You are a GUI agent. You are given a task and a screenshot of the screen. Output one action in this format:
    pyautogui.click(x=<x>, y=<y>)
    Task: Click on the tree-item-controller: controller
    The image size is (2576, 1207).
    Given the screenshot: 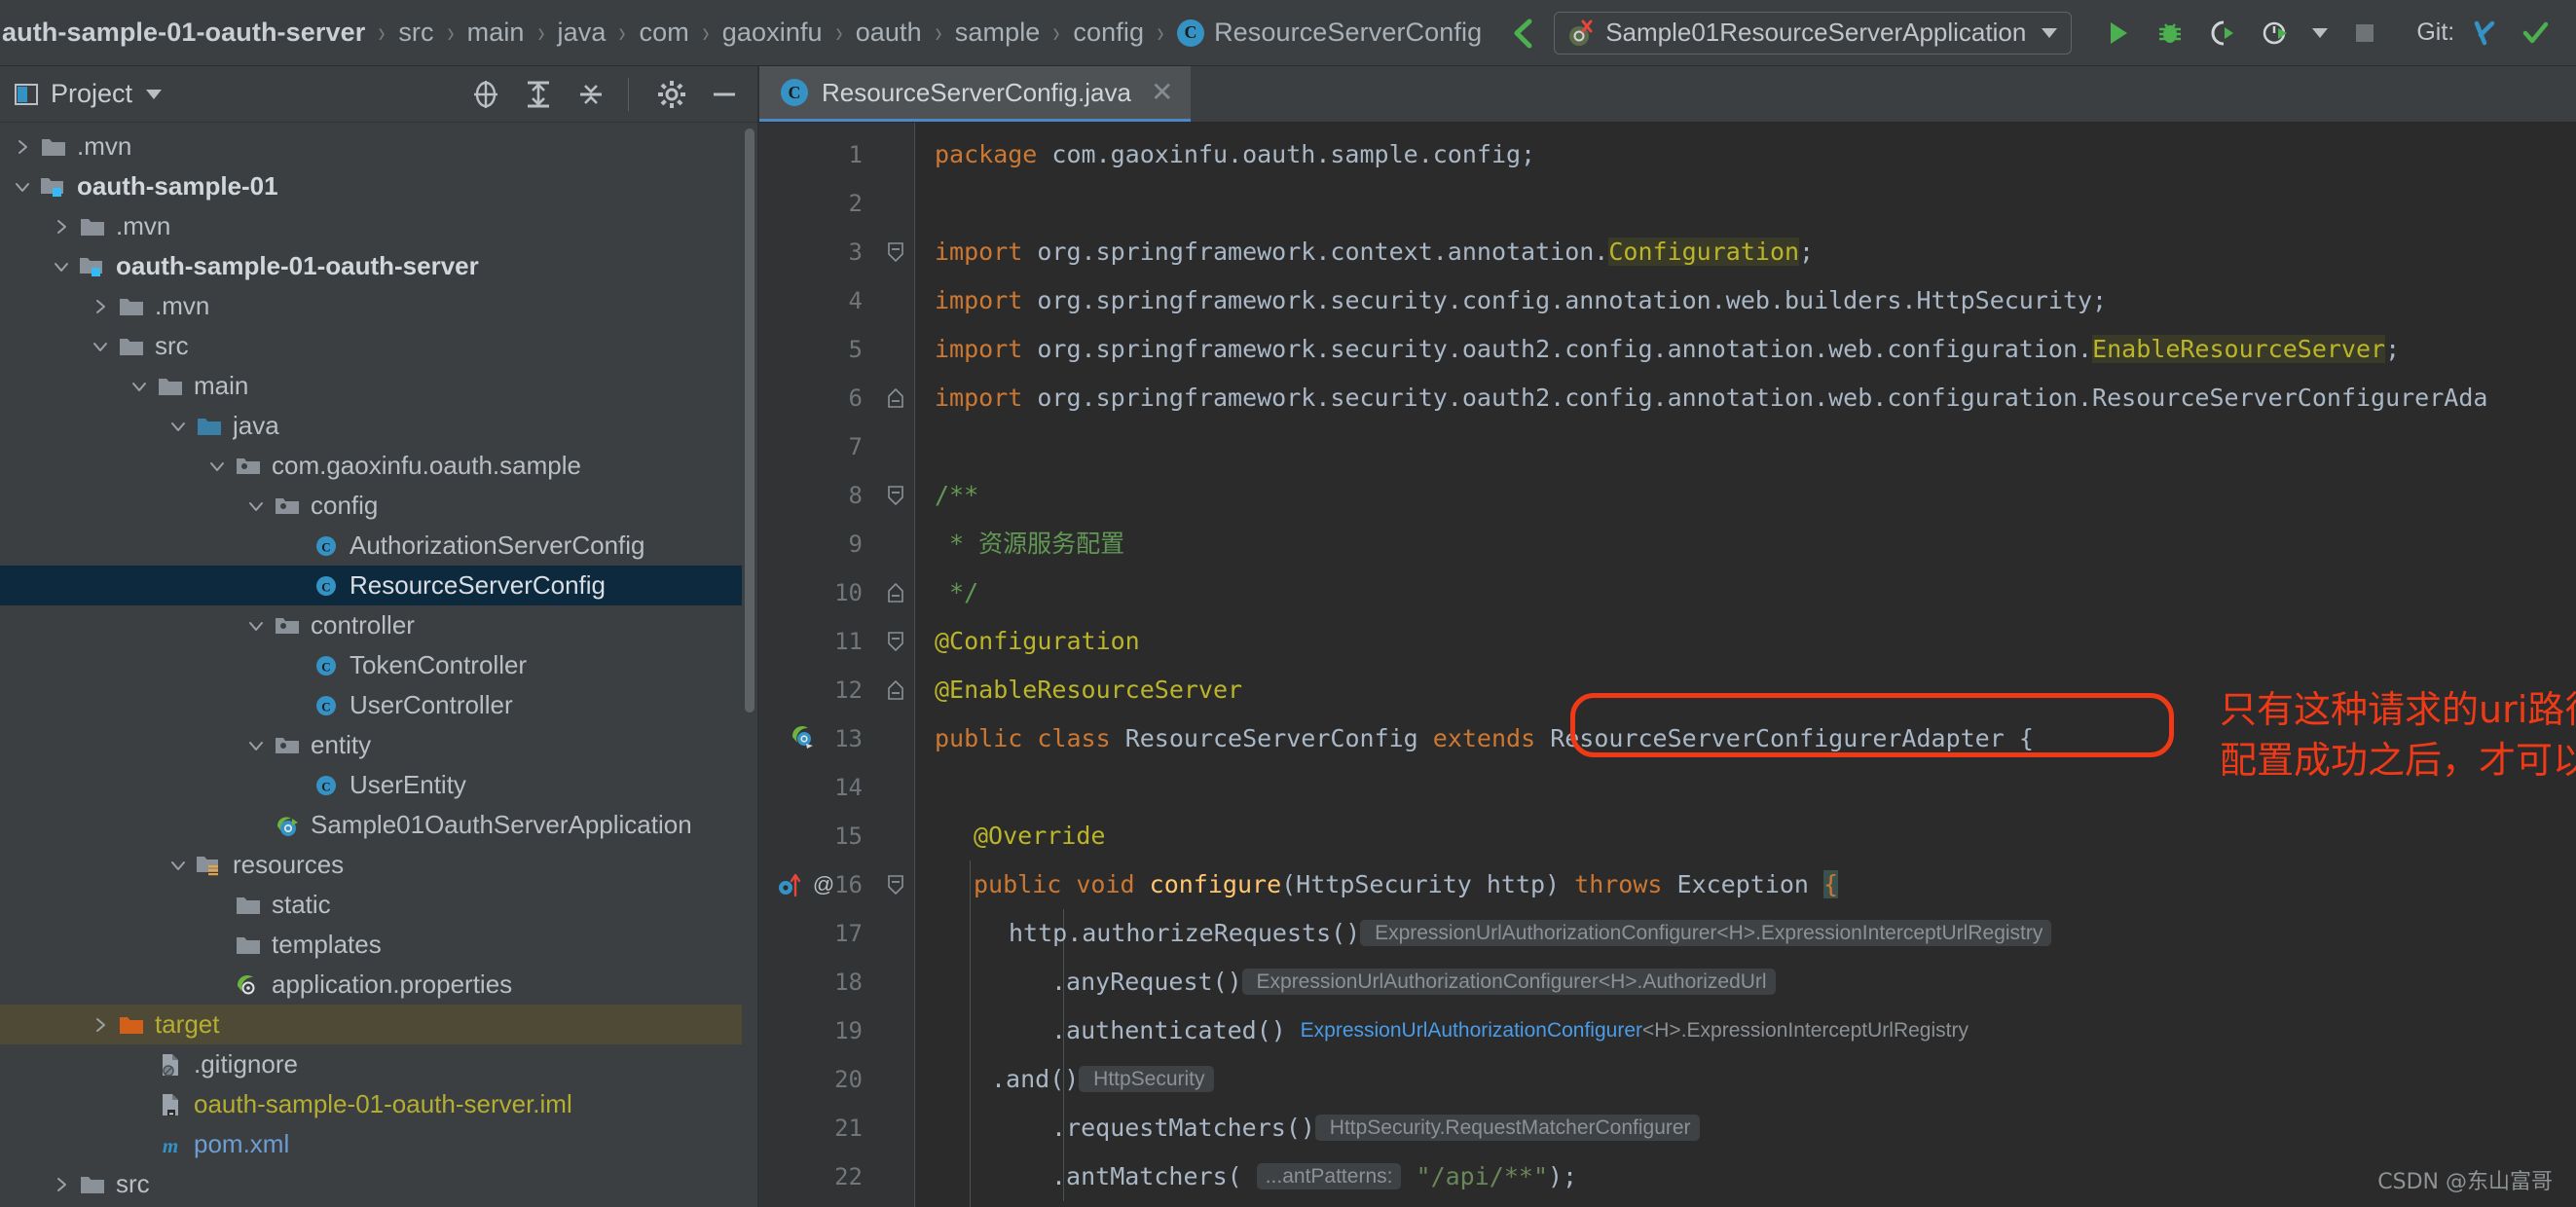 What is the action you would take?
    pyautogui.click(x=378, y=625)
    